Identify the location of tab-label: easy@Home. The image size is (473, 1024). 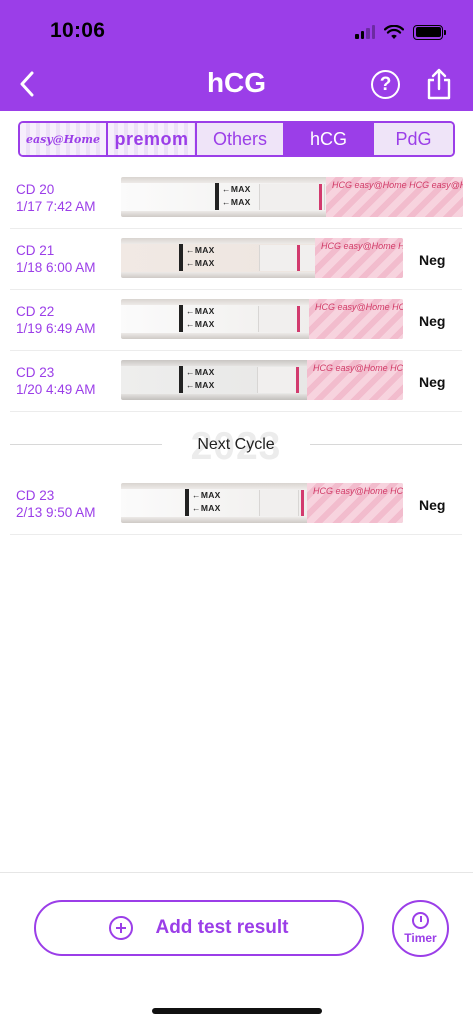
(63, 139).